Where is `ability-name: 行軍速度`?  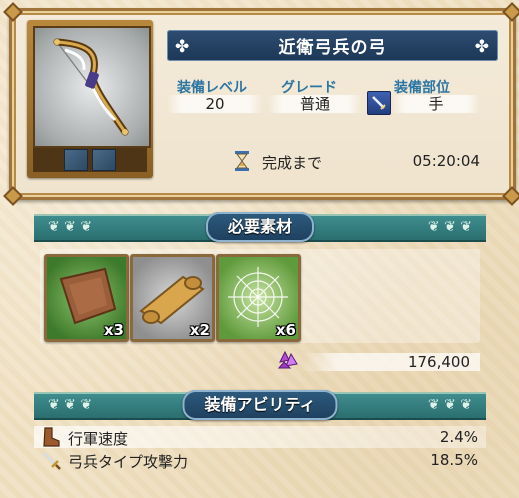 ability-name: 行軍速度 is located at coordinates (98, 439).